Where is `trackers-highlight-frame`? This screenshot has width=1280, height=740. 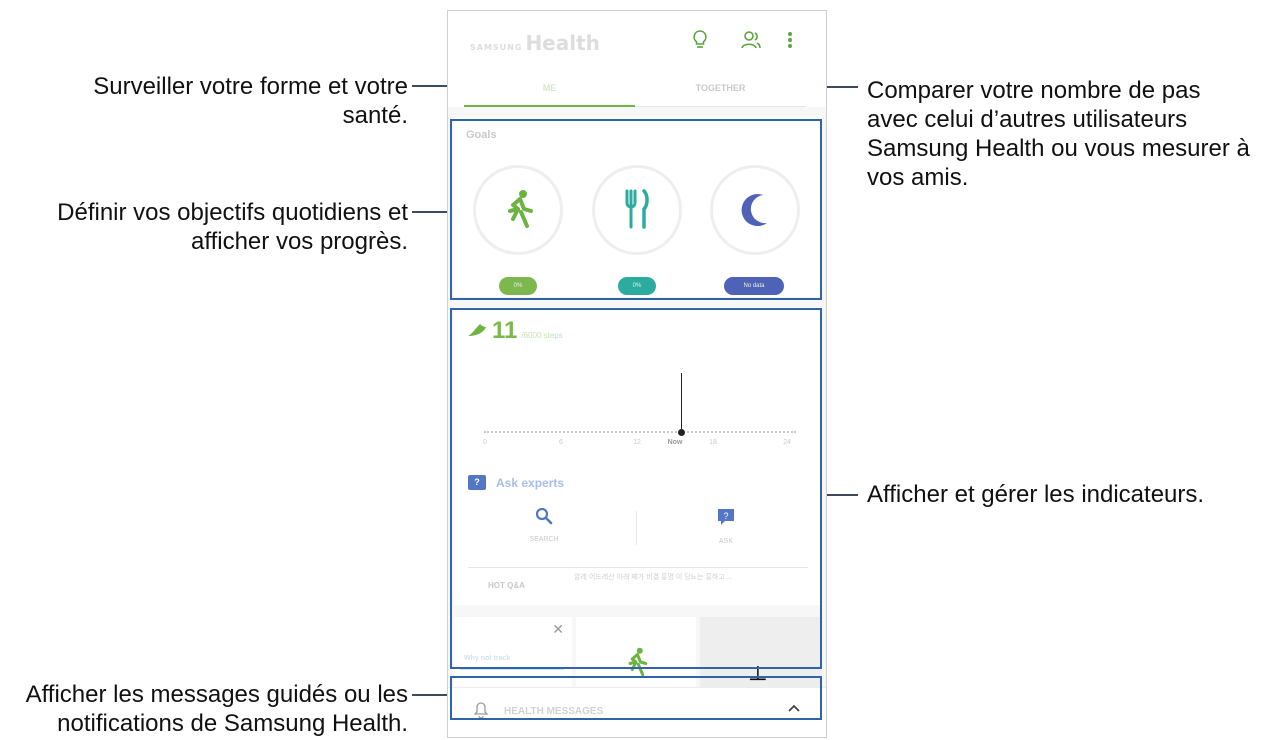
trackers-highlight-frame is located at coordinates (636, 488).